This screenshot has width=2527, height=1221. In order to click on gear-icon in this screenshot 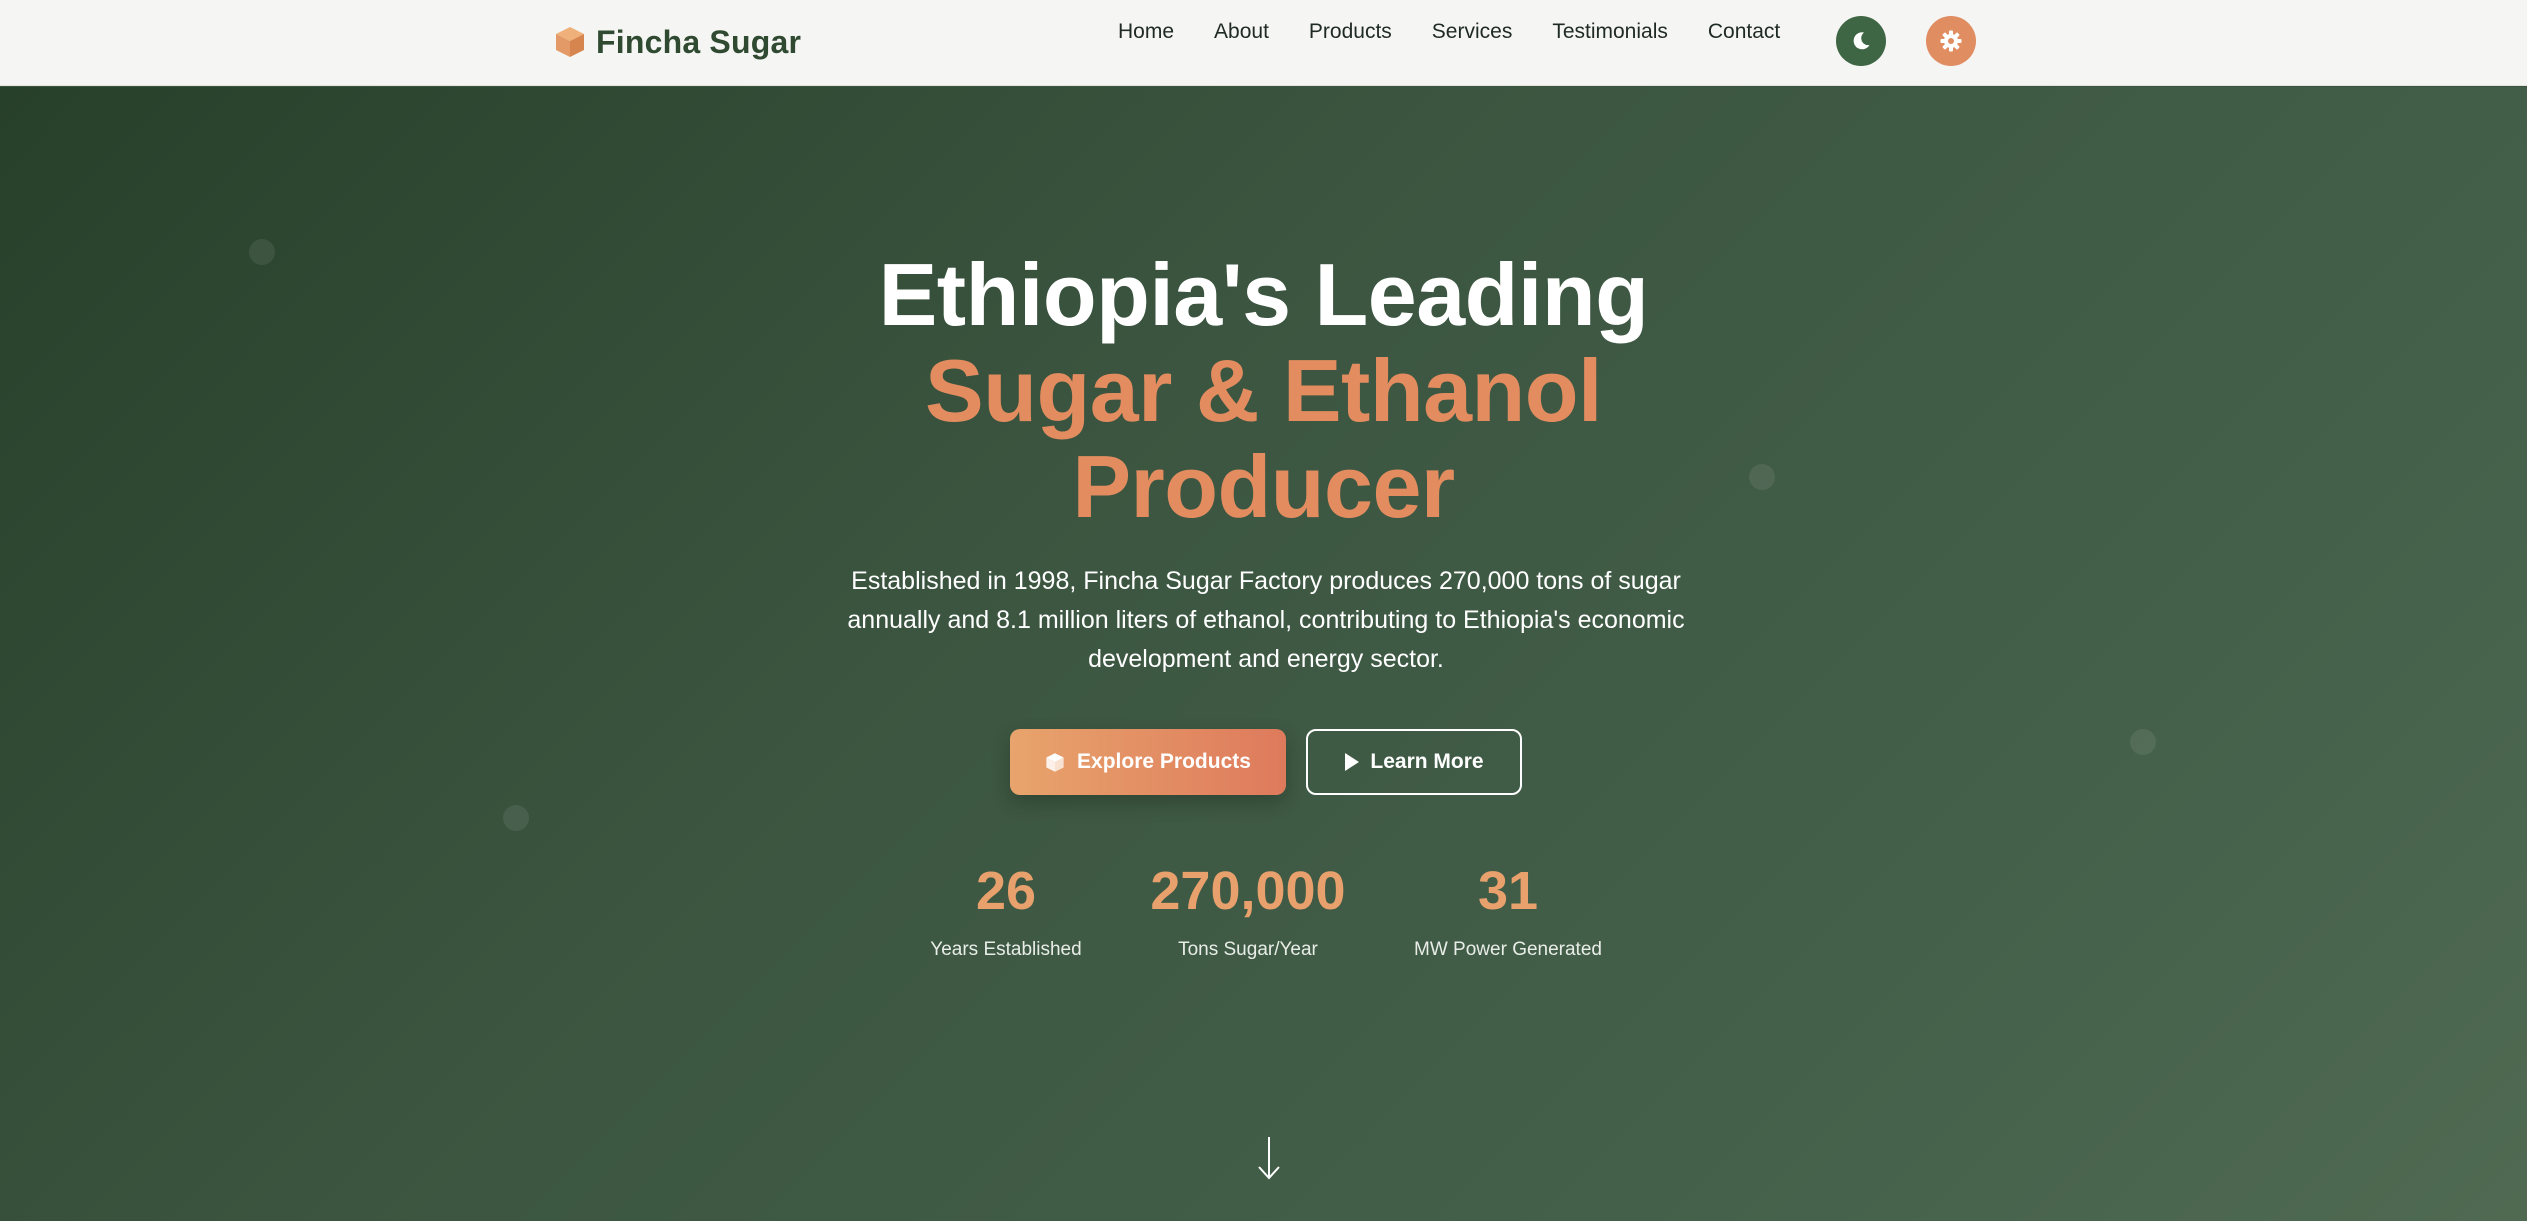, I will do `click(1951, 41)`.